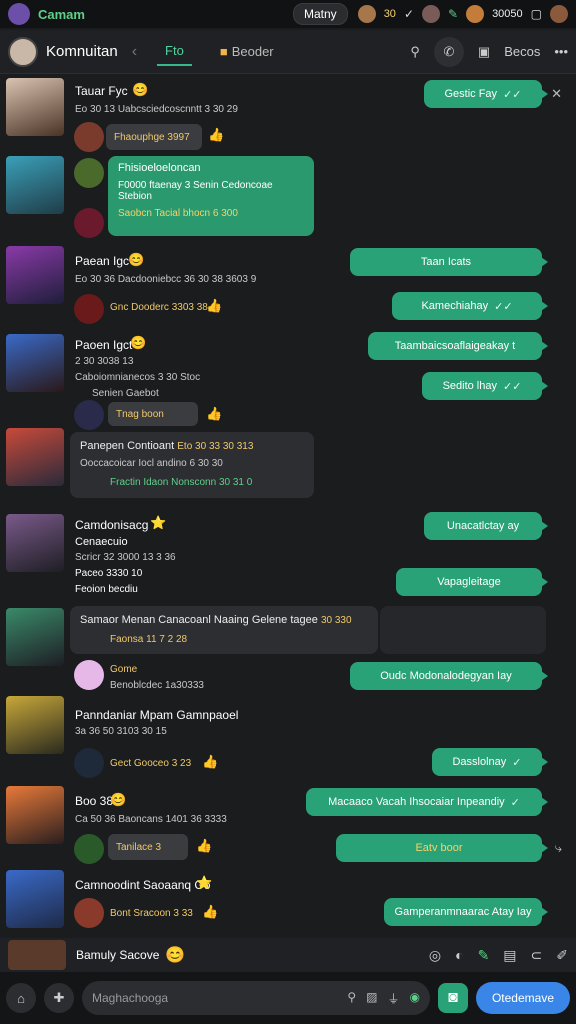  What do you see at coordinates (427, 802) in the screenshot?
I see `outgoing-message: Macaaco Vacah Ihsocaiar Inpeandiy ✓` at bounding box center [427, 802].